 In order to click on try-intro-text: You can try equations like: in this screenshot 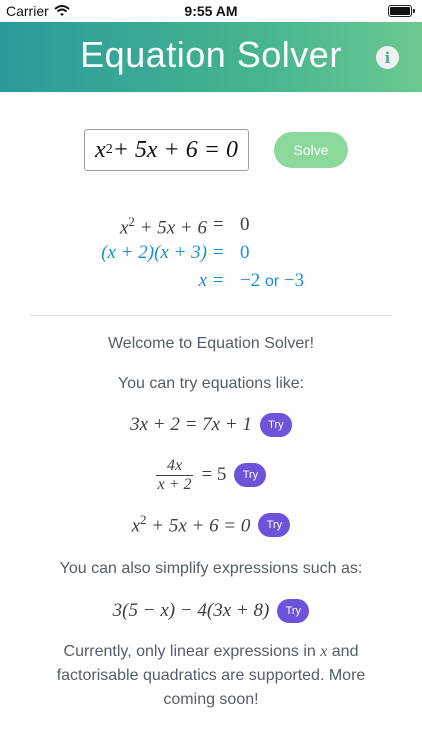, I will do `click(211, 383)`.